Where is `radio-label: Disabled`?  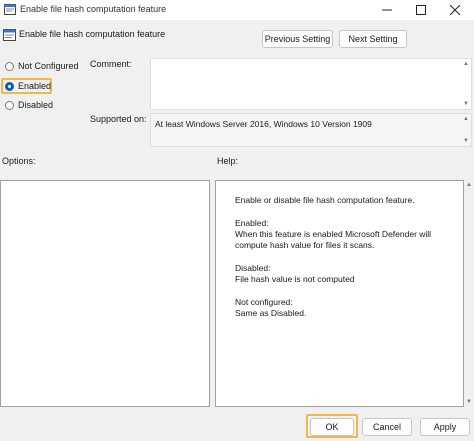 radio-label: Disabled is located at coordinates (36, 105).